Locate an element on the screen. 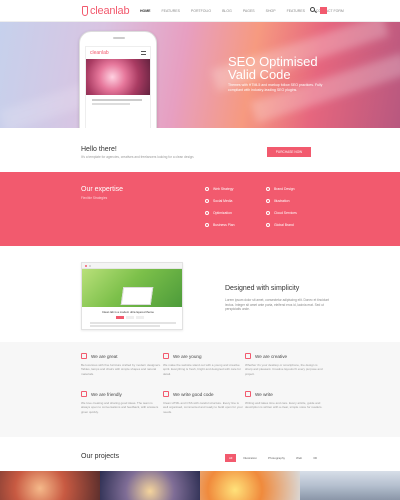 This screenshot has height=500, width=400. browser-hero-image is located at coordinates (132, 288).